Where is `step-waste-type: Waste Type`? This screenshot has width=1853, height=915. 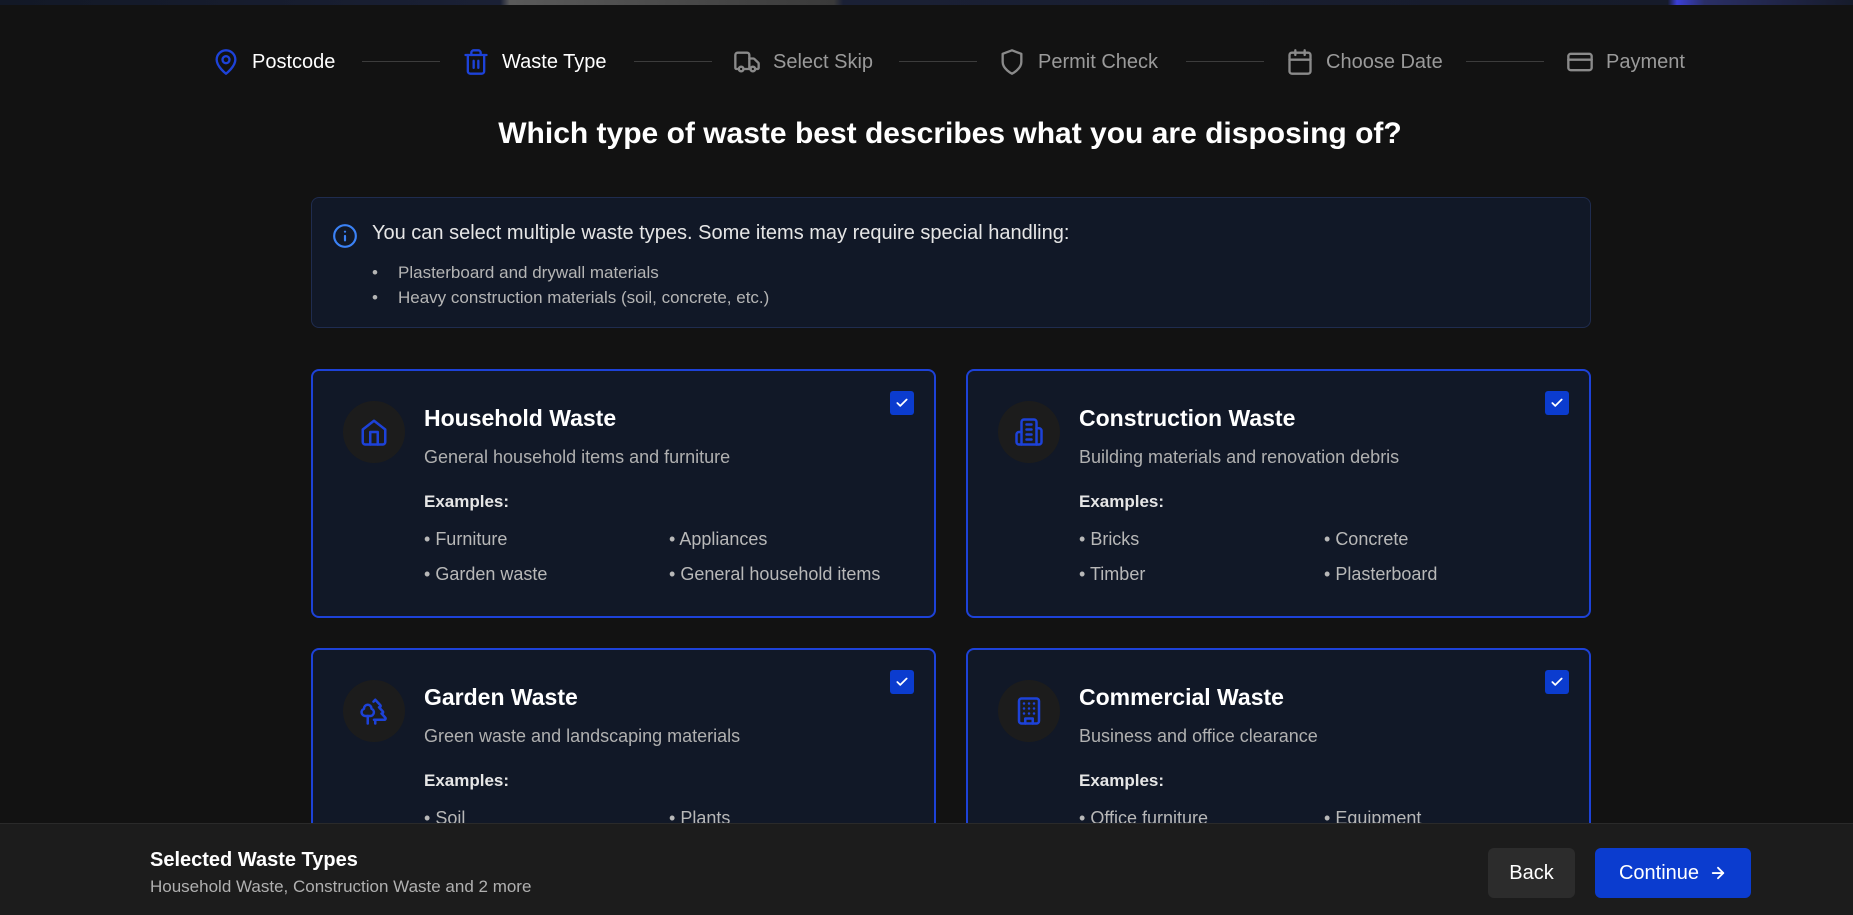
step-waste-type: Waste Type is located at coordinates (534, 62).